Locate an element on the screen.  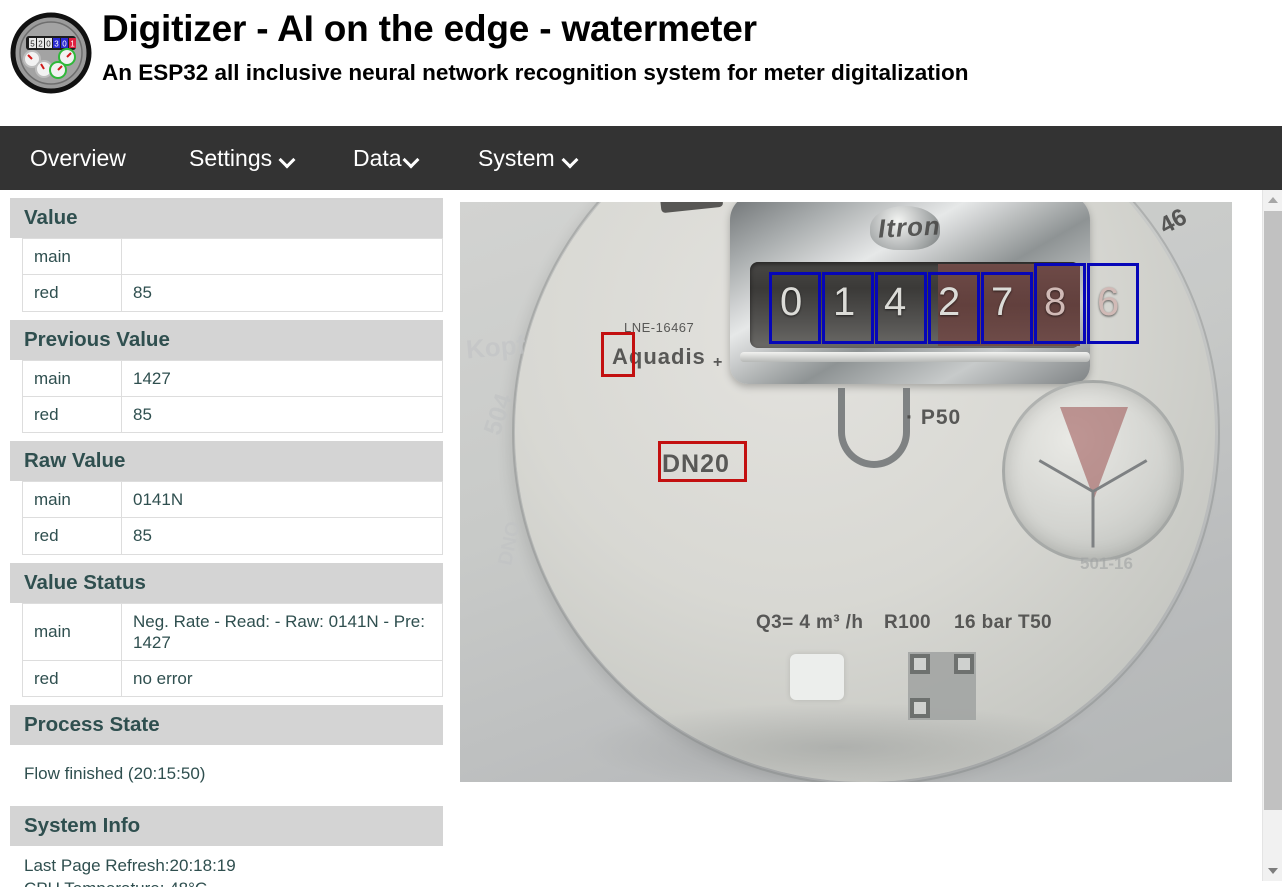
table-row: main 1427 is located at coordinates (232, 378).